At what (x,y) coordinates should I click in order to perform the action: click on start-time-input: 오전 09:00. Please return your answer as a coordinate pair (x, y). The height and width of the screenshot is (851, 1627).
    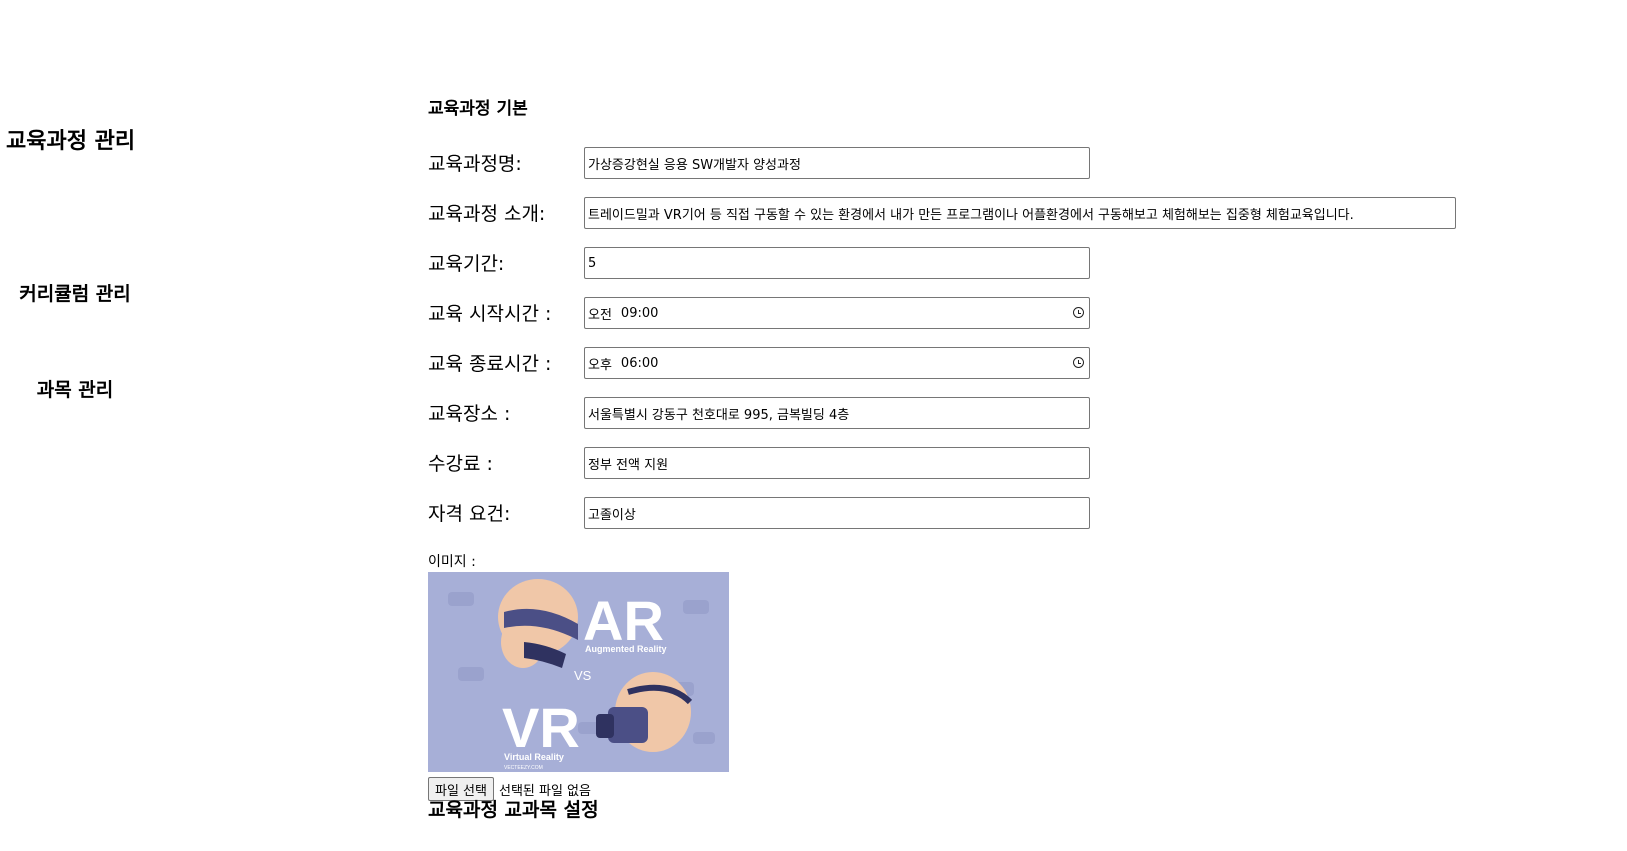
    Looking at the image, I should click on (837, 313).